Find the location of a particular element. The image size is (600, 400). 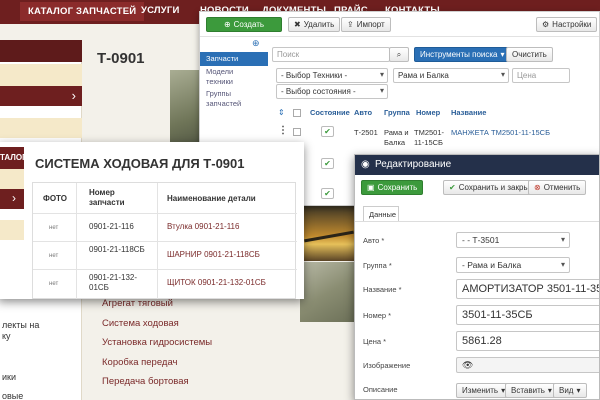

upload-icon: ⇪ is located at coordinates (350, 24).